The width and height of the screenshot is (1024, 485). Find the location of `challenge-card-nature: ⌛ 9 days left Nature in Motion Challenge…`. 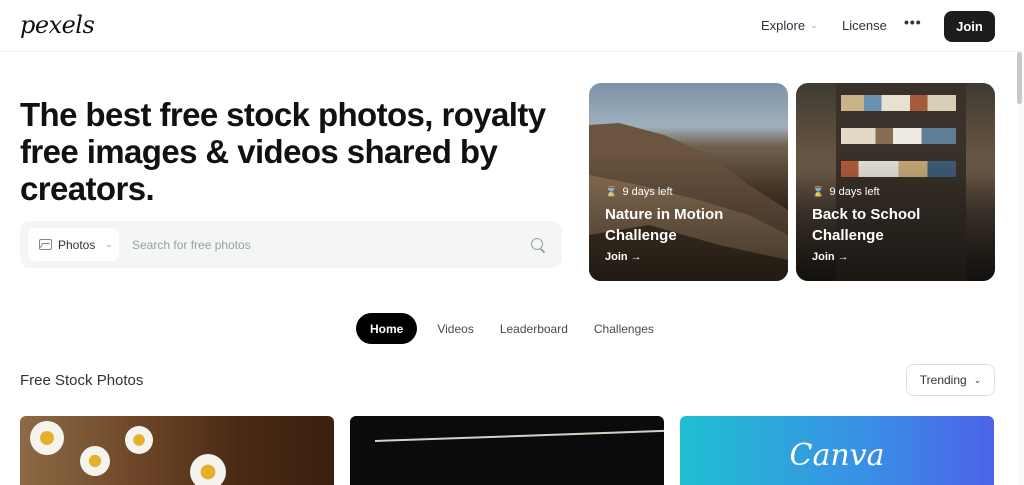

challenge-card-nature: ⌛ 9 days left Nature in Motion Challenge… is located at coordinates (688, 182).